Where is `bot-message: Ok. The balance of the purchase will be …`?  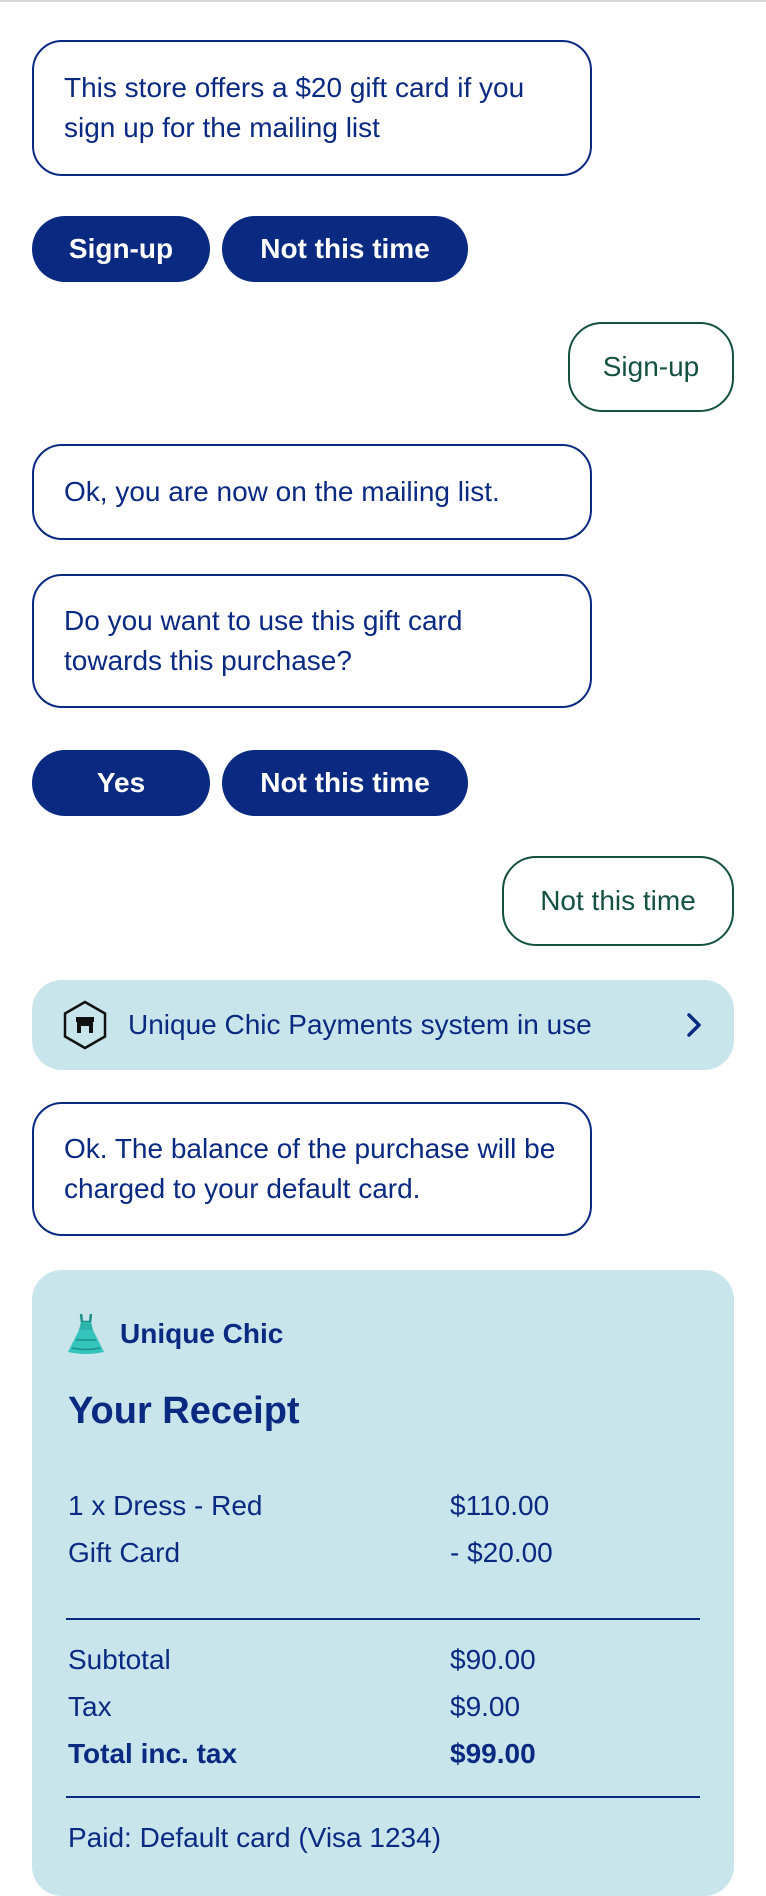
bot-message: Ok. The balance of the purchase will be … is located at coordinates (312, 1169).